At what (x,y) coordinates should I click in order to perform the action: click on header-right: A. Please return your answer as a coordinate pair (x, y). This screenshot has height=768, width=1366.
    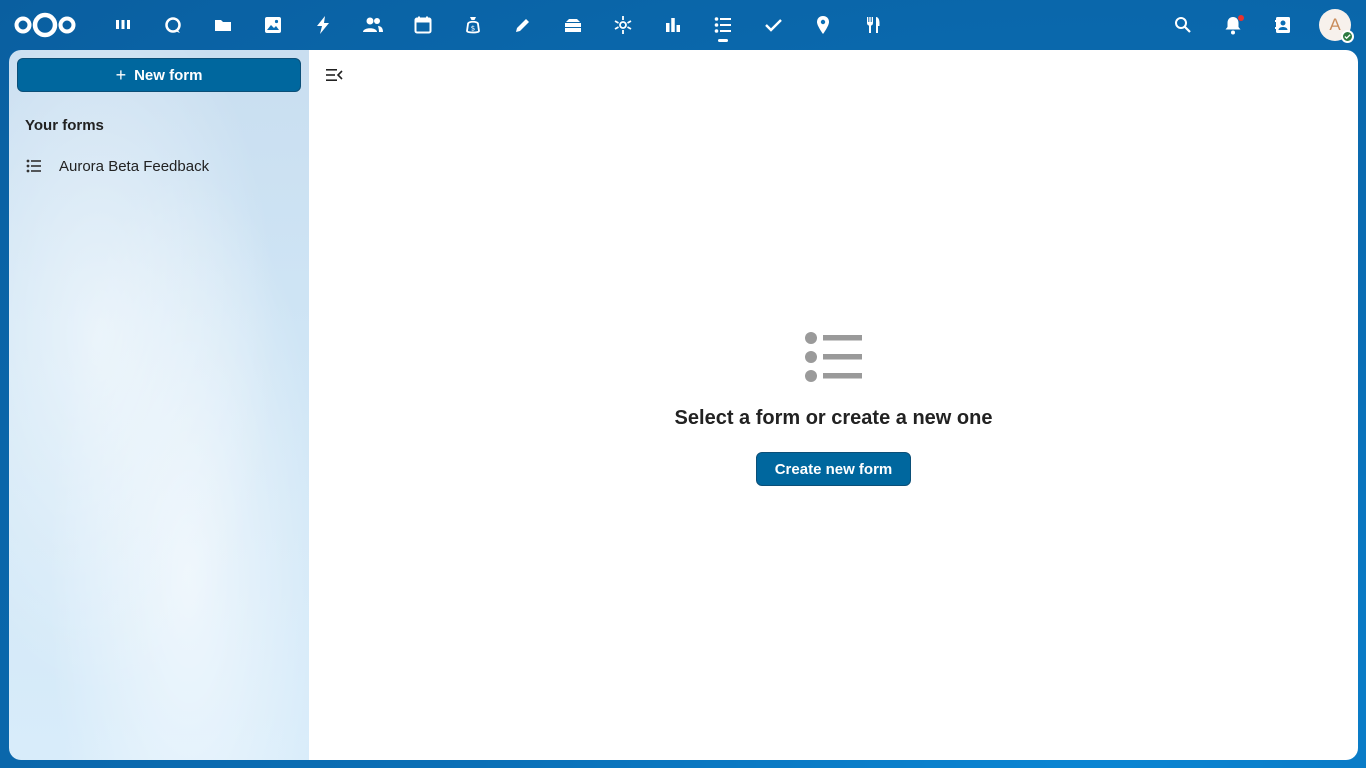
    Looking at the image, I should click on (1262, 25).